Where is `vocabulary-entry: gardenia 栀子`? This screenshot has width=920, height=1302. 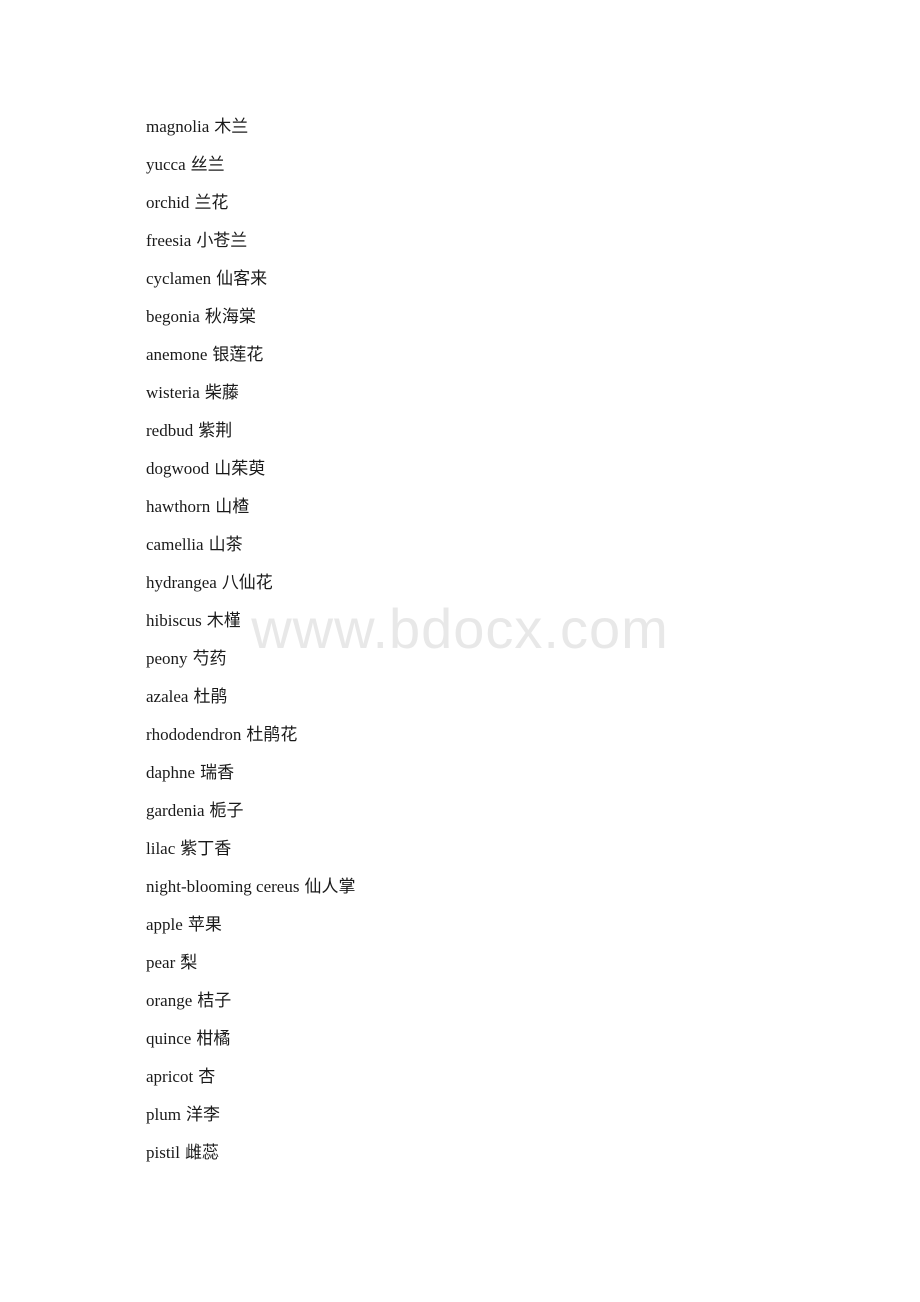 vocabulary-entry: gardenia 栀子 is located at coordinates (503, 811).